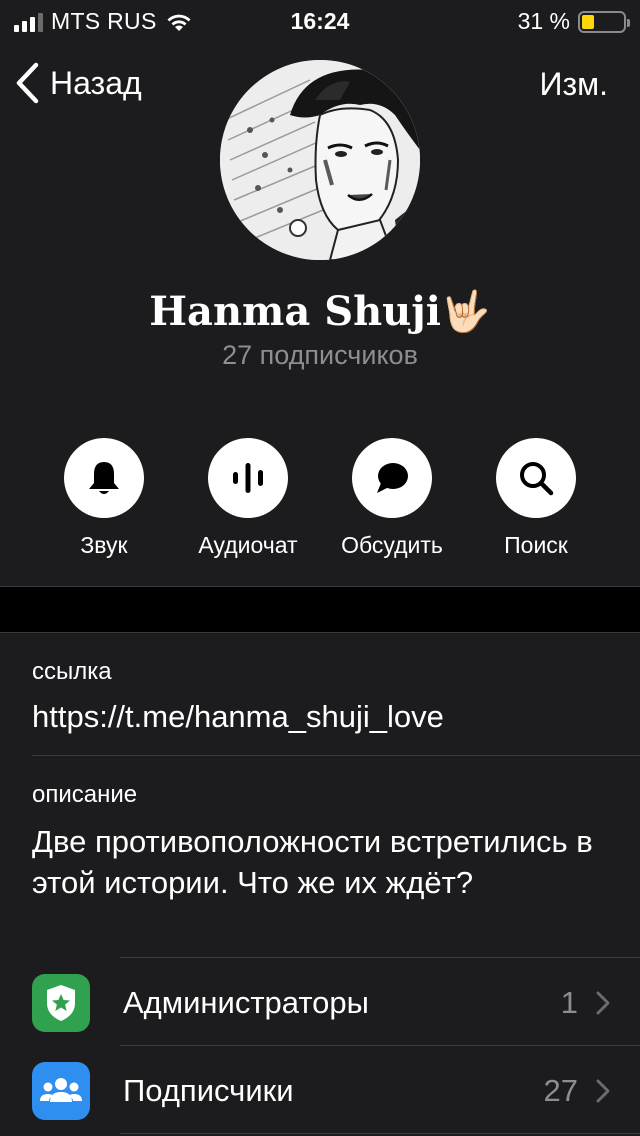 Image resolution: width=640 pixels, height=1136 pixels. I want to click on subscribers-row: Подписчики 27, so click(336, 1090).